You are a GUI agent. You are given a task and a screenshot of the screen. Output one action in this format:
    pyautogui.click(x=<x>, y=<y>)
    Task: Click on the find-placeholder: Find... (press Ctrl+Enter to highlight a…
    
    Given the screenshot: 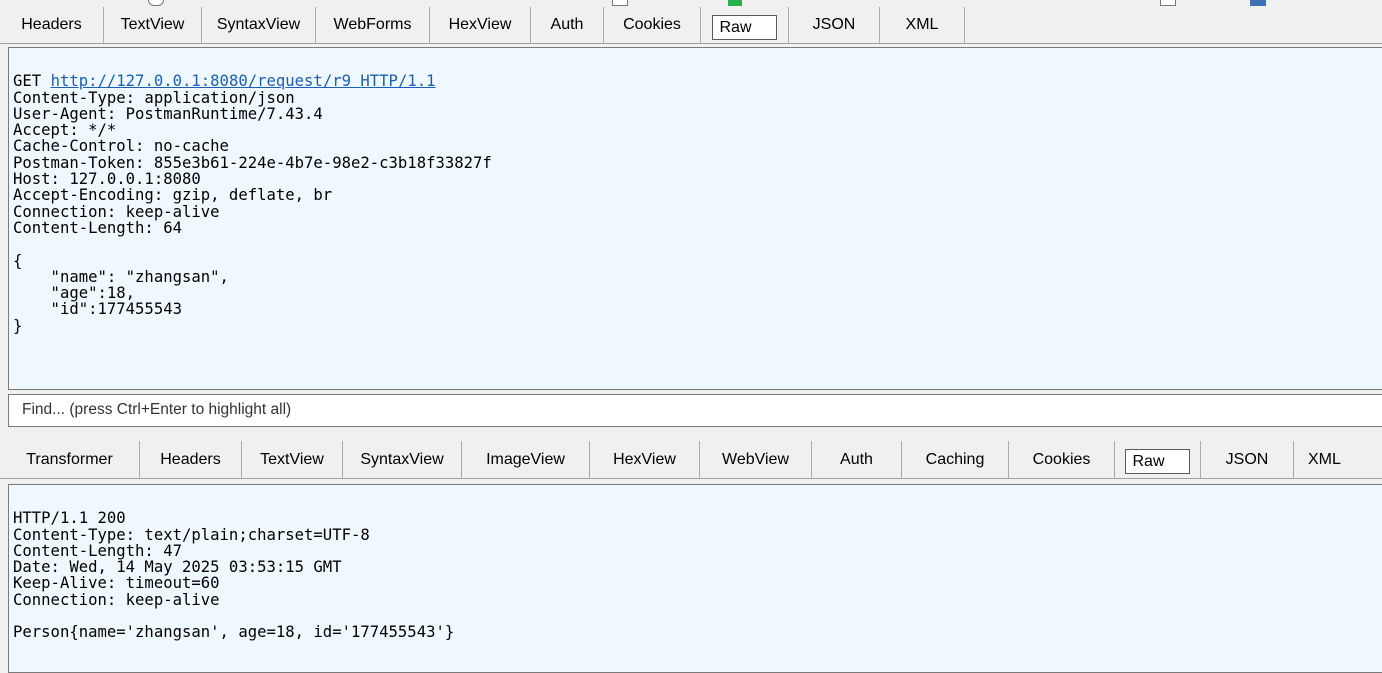 What is the action you would take?
    pyautogui.click(x=157, y=409)
    